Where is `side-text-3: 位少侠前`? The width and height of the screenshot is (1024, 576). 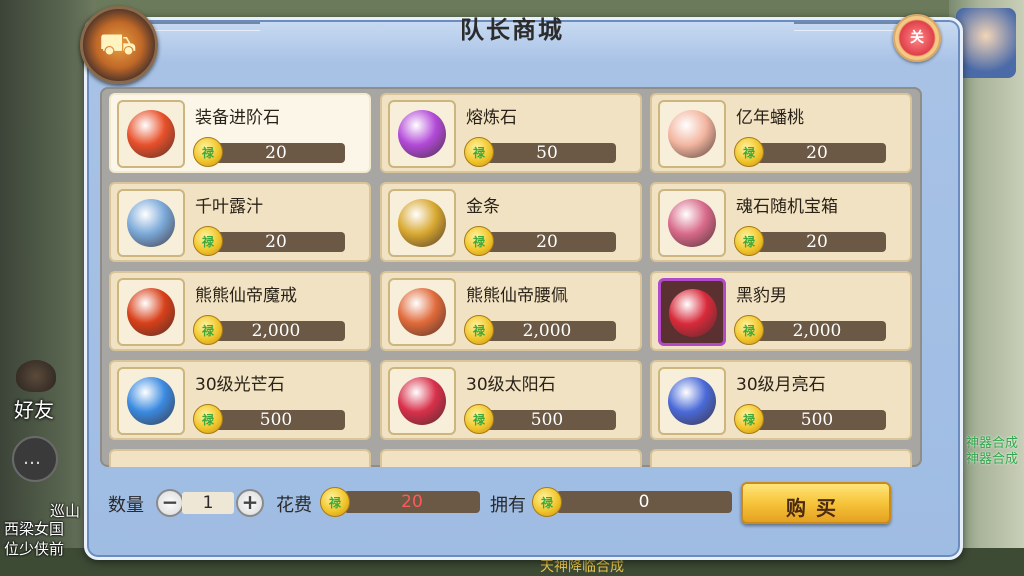
side-text-3: 位少侠前 is located at coordinates (34, 549).